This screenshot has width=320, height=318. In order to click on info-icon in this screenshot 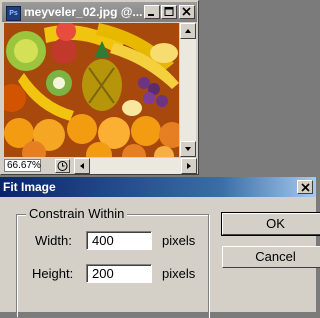, I will do `click(62, 166)`.